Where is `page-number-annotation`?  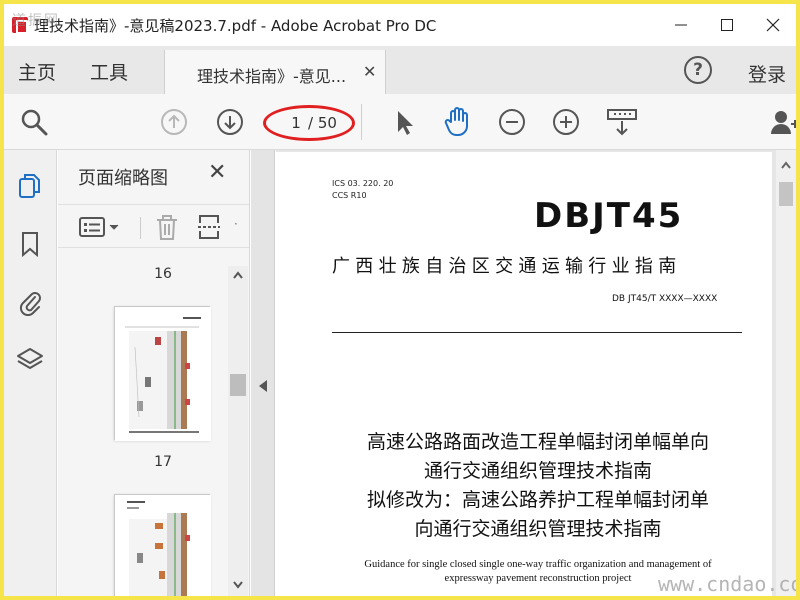
page-number-annotation is located at coordinates (309, 123).